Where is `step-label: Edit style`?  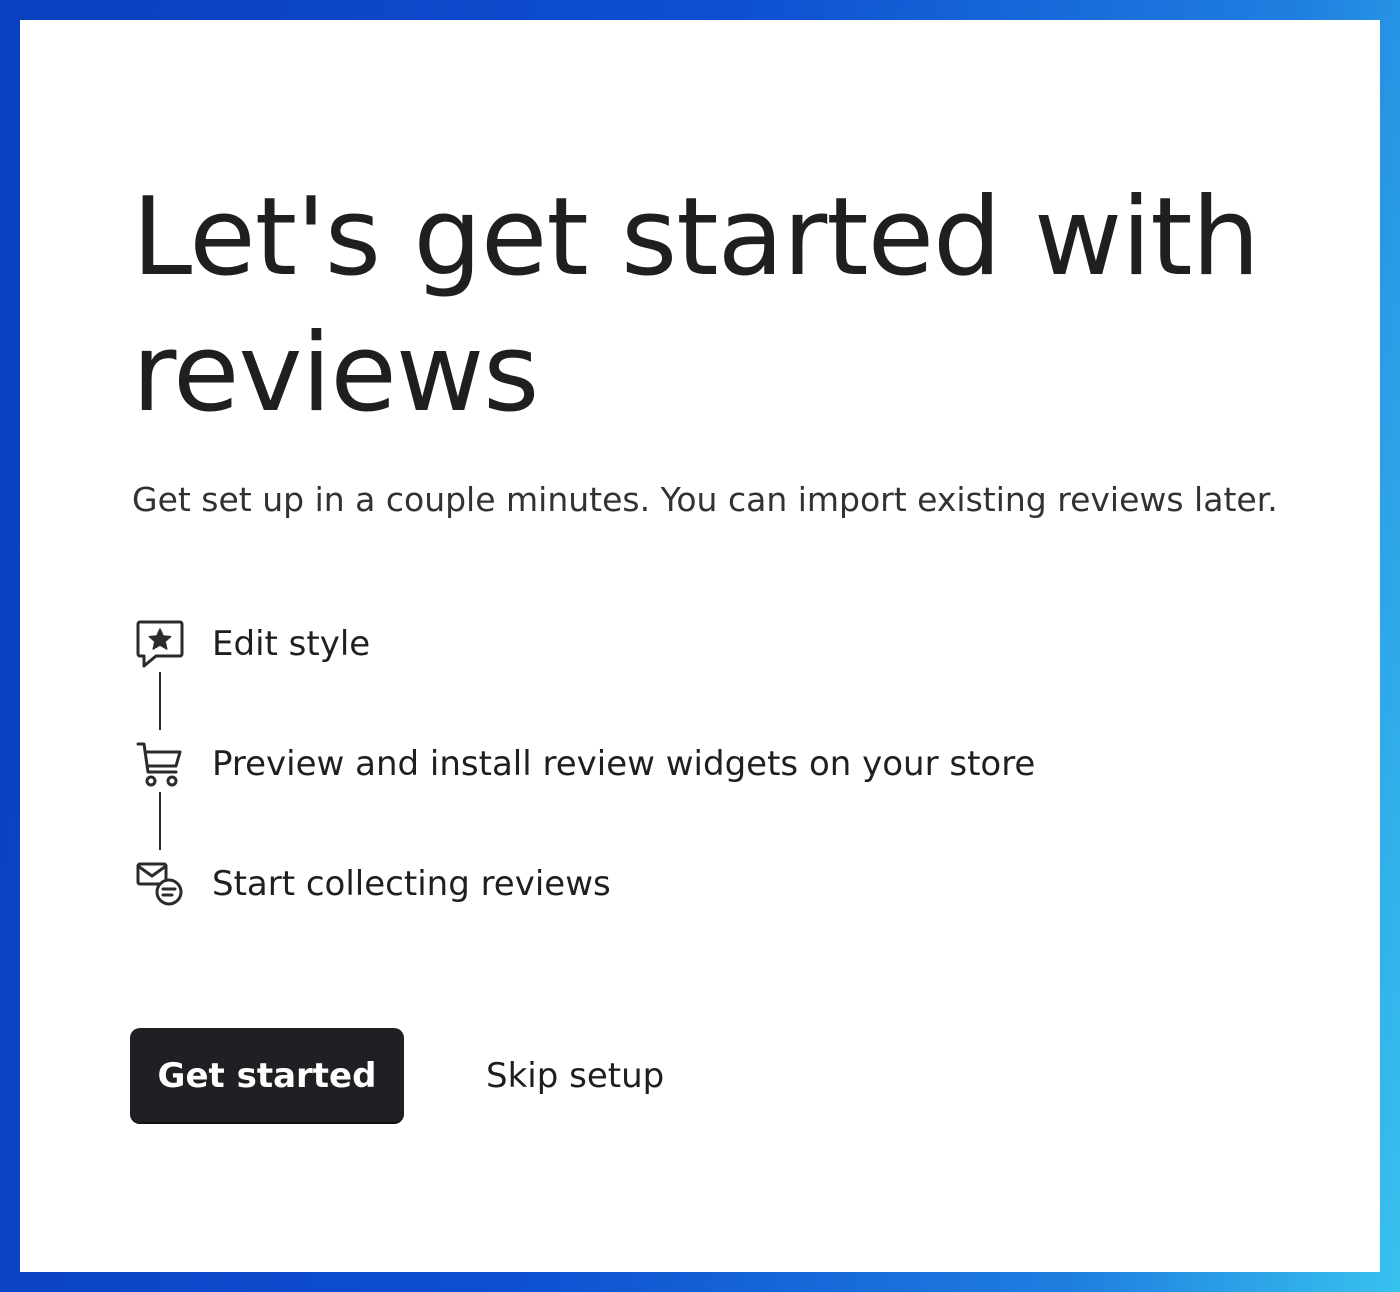
step-label: Edit style is located at coordinates (291, 644).